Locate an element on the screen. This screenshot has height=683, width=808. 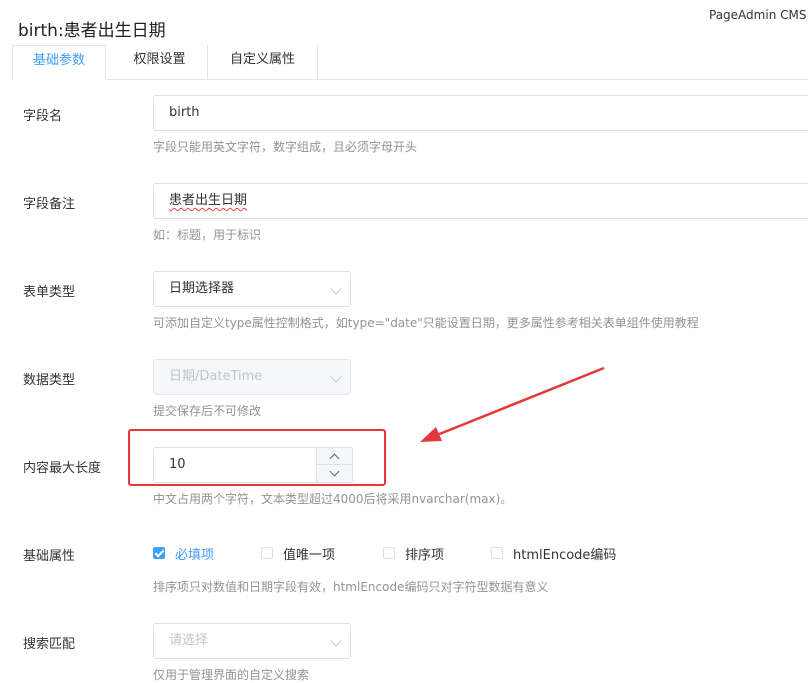
data-type-value: 日期/DateTime is located at coordinates (216, 376).